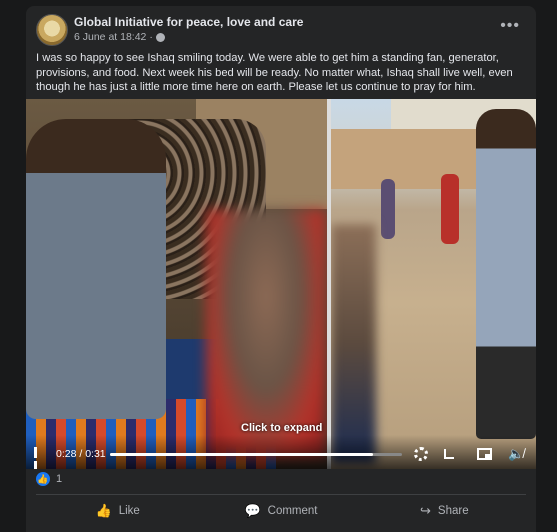 This screenshot has width=557, height=532. What do you see at coordinates (103, 510) in the screenshot?
I see `like-icon: 👍` at bounding box center [103, 510].